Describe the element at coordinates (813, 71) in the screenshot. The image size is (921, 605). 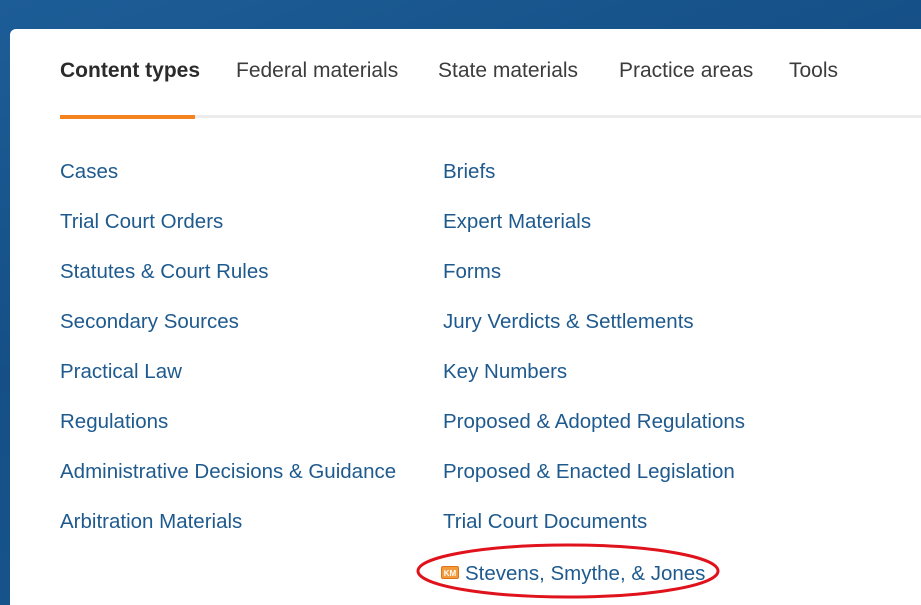
I see `tab-tools: Tools` at that location.